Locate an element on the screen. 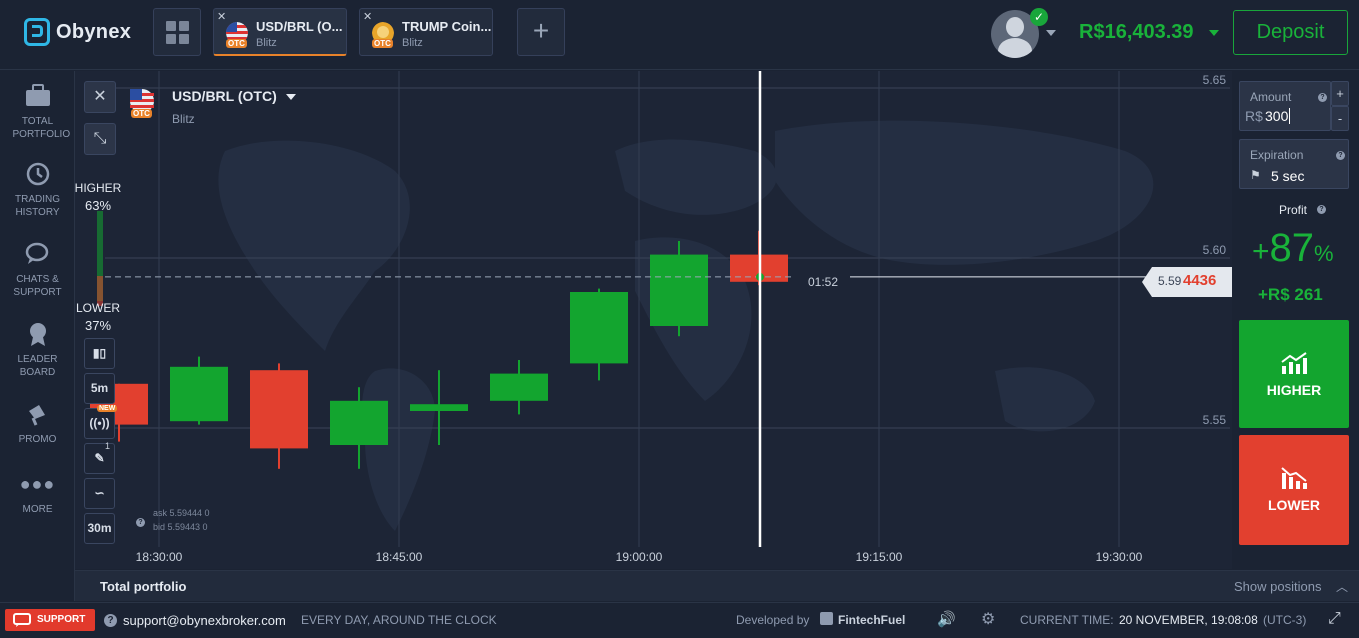  current-price-tag: 5.59 4436 is located at coordinates (1187, 282).